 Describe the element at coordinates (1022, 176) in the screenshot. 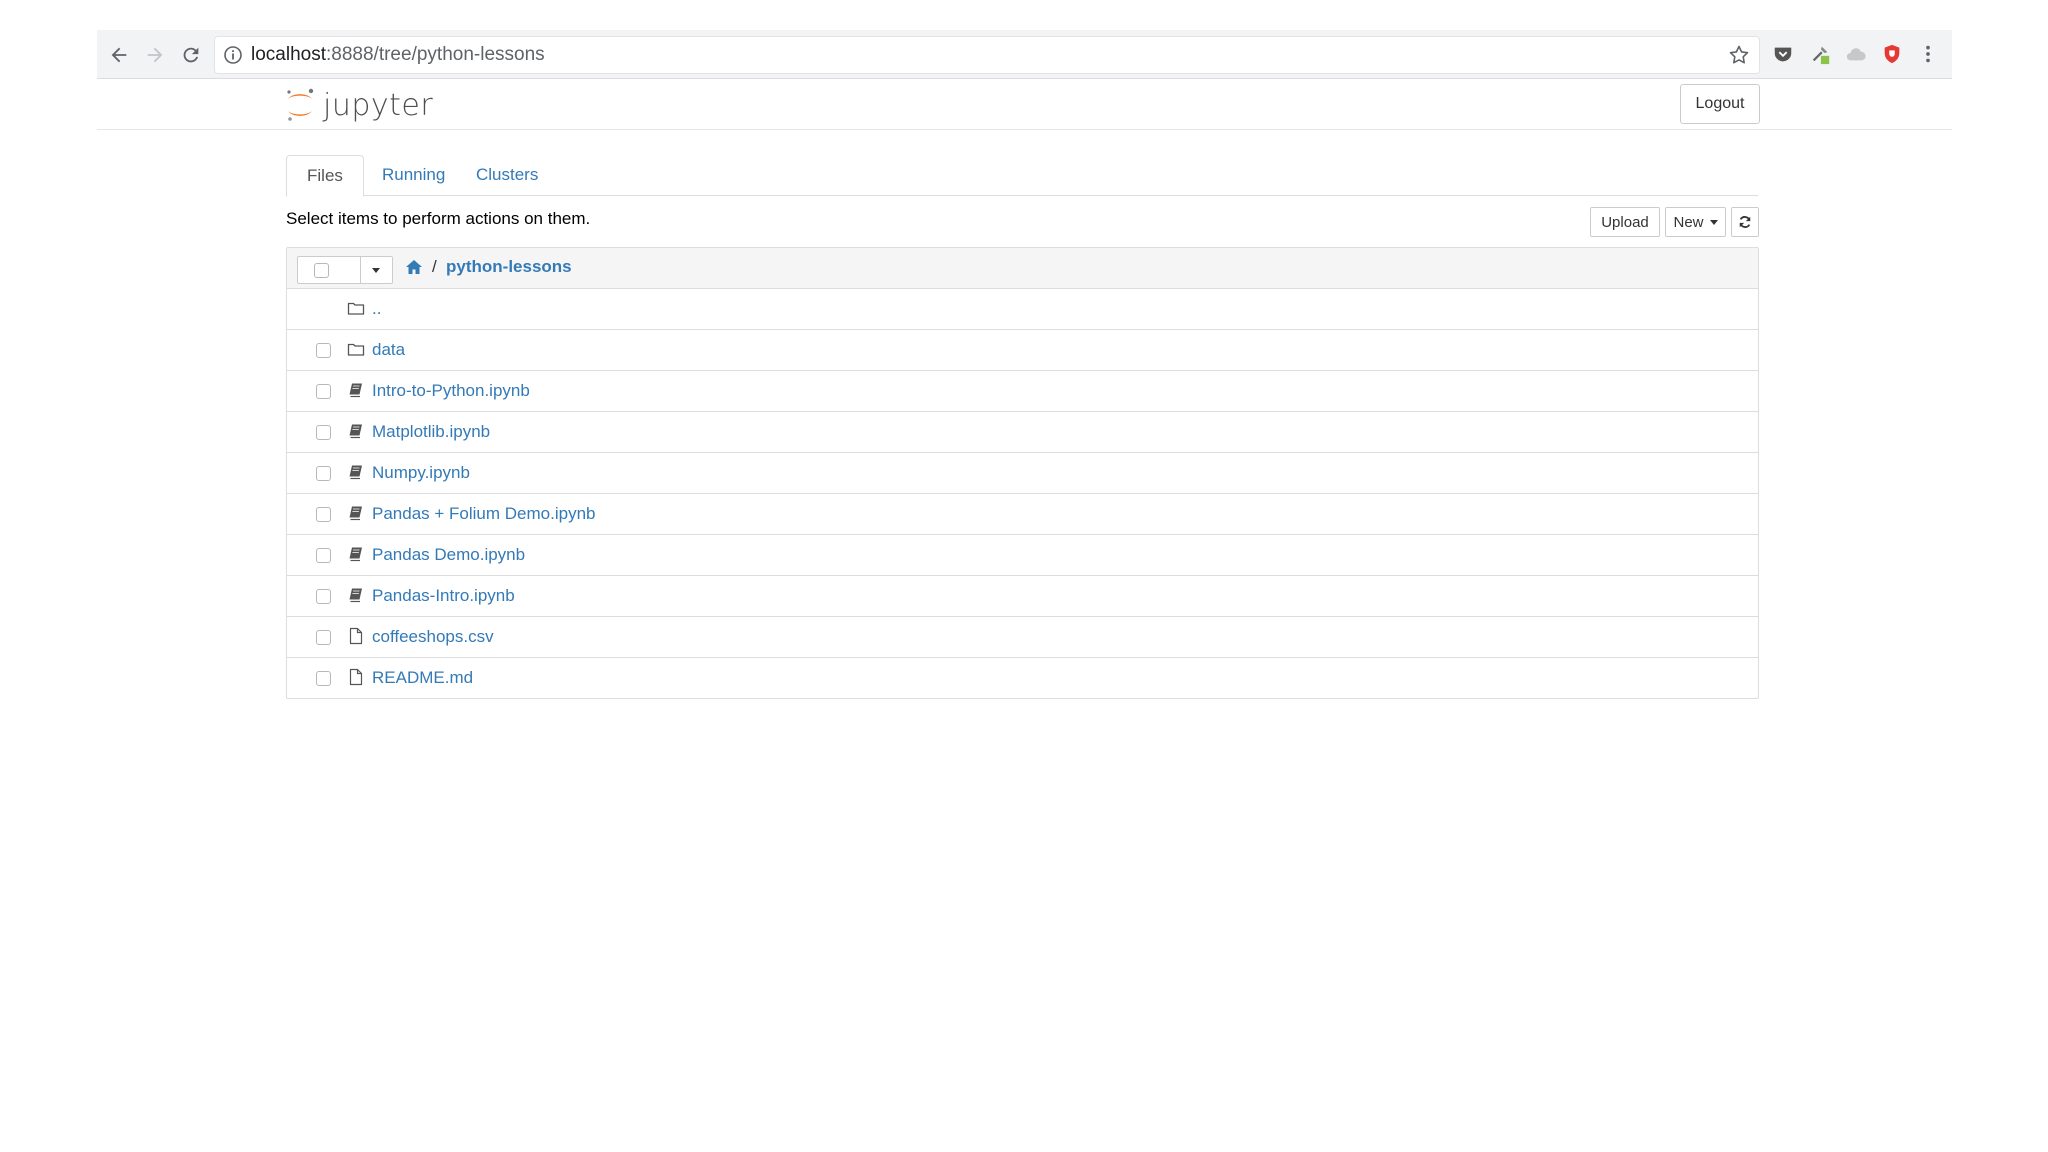

I see `tab-bar: Files Running Clusters` at that location.